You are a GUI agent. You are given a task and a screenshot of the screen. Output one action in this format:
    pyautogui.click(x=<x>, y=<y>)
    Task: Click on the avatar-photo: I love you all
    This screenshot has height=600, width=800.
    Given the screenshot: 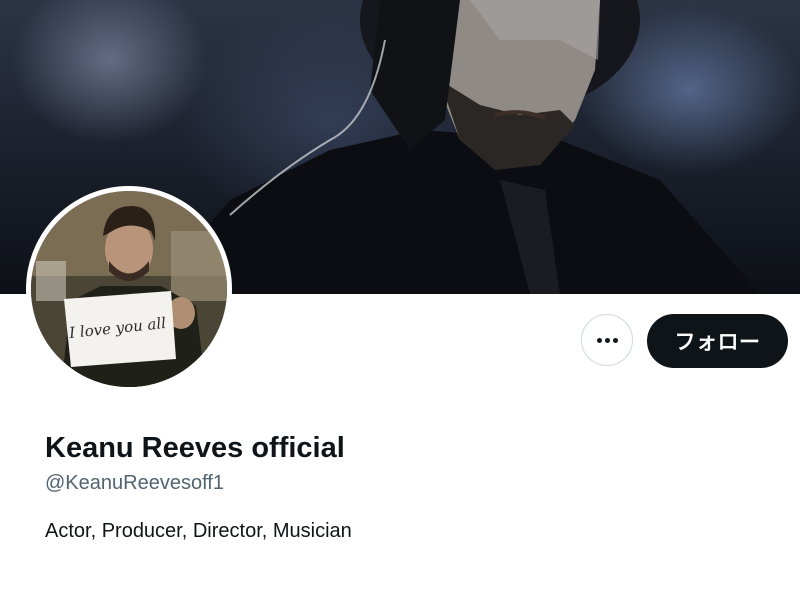 What is the action you would take?
    pyautogui.click(x=129, y=289)
    